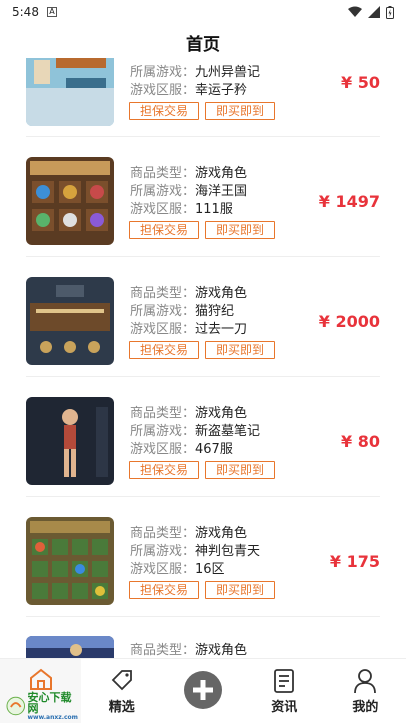 This screenshot has height=723, width=406. What do you see at coordinates (210, 569) in the screenshot?
I see `server-value: 16区` at bounding box center [210, 569].